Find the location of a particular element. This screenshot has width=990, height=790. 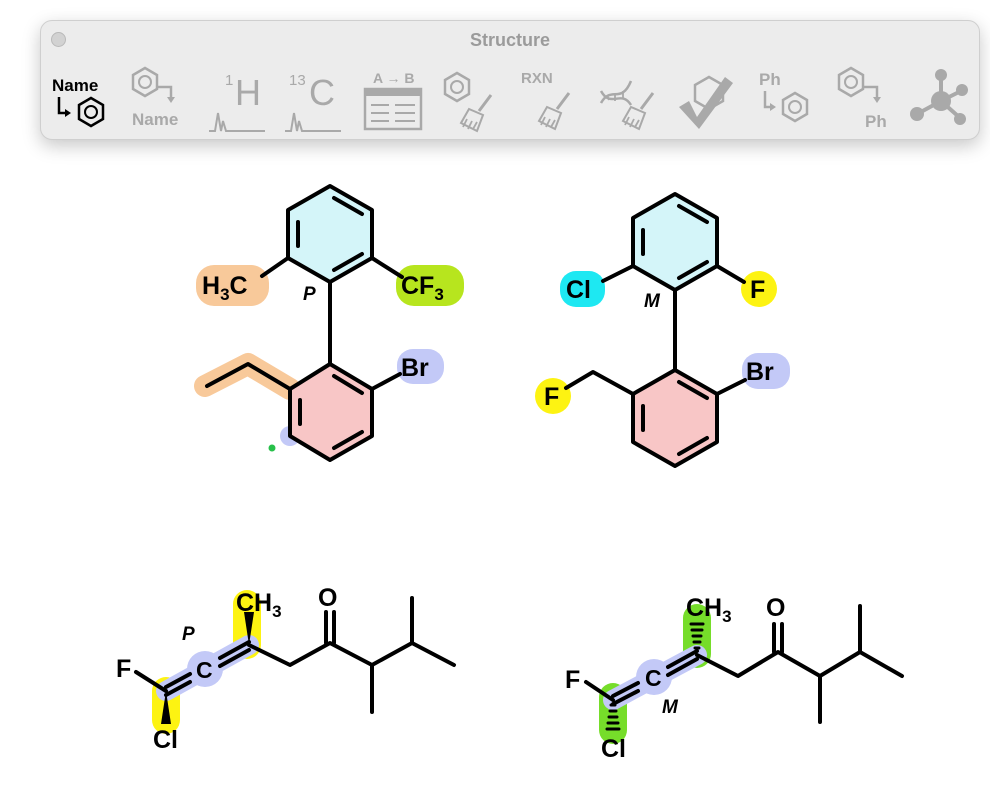

cl-label: Cl is located at coordinates (578, 290).